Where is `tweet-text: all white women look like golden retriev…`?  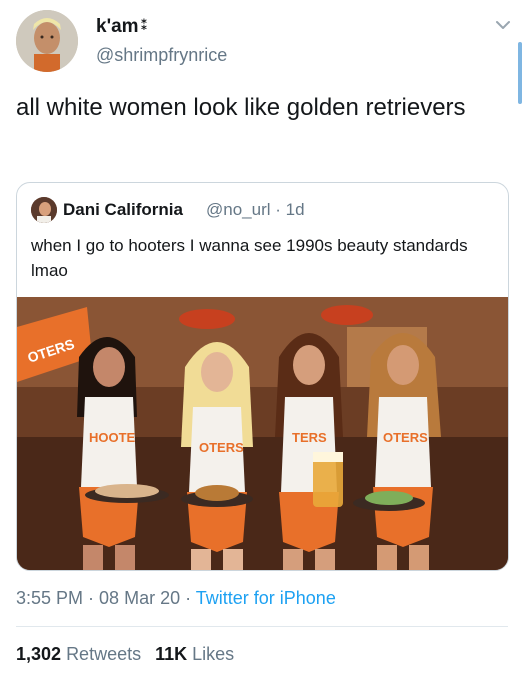
tweet-text: all white women look like golden retriev… is located at coordinates (241, 107).